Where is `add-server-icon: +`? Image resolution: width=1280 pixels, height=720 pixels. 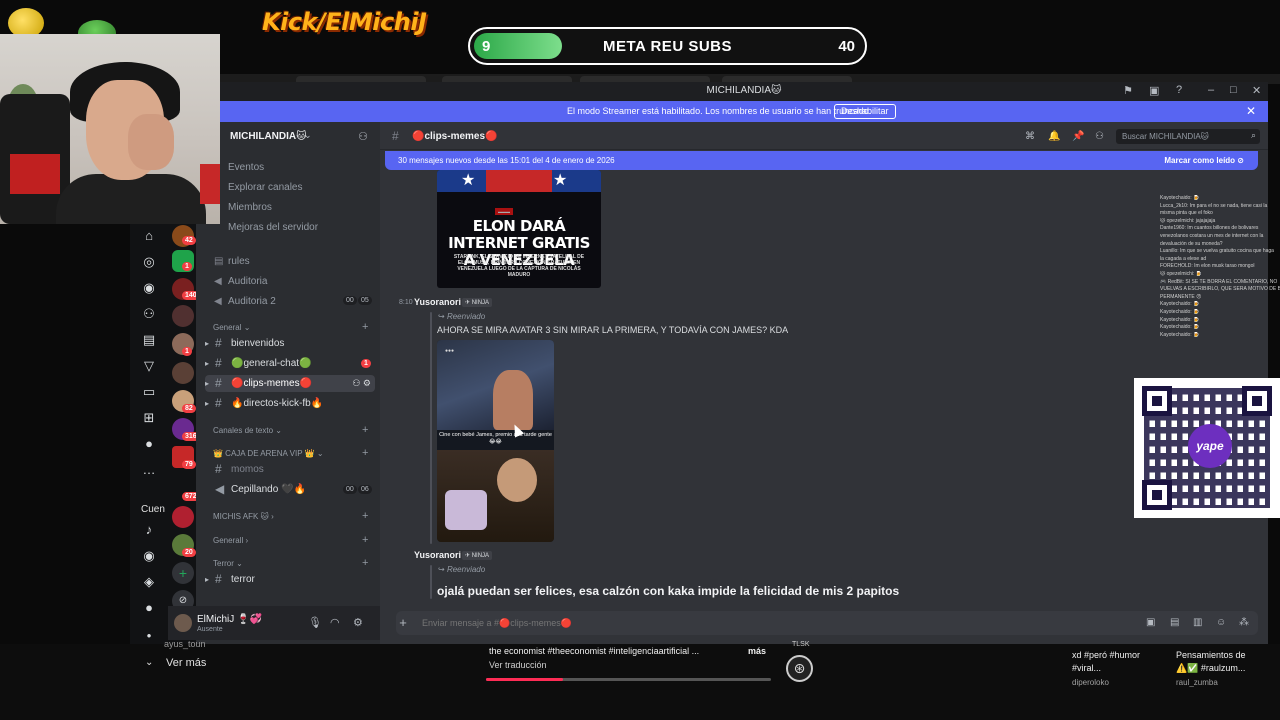
add-server-icon: + is located at coordinates (183, 573).